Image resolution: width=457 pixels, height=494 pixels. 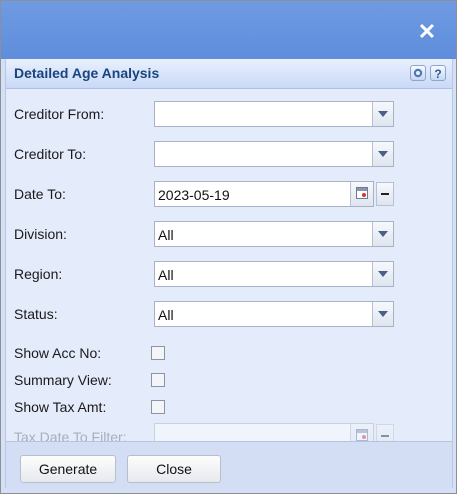 What do you see at coordinates (68, 469) in the screenshot?
I see `generate-button: Generate` at bounding box center [68, 469].